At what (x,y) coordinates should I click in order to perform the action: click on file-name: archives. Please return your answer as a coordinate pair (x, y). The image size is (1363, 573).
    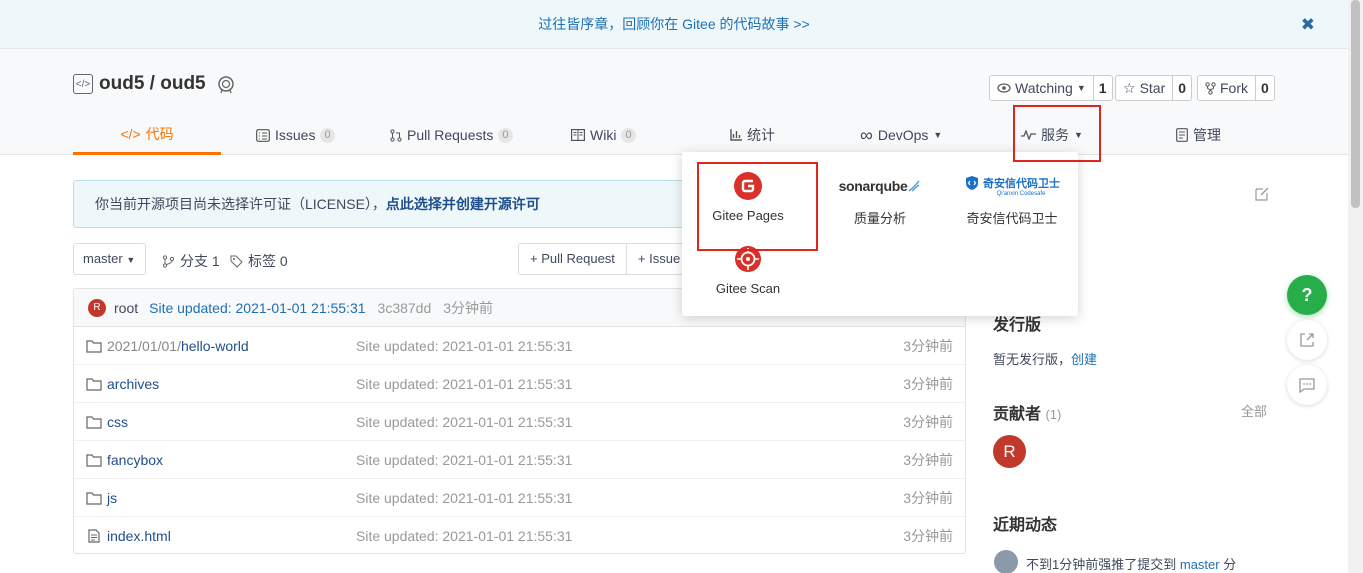
    Looking at the image, I should click on (122, 384).